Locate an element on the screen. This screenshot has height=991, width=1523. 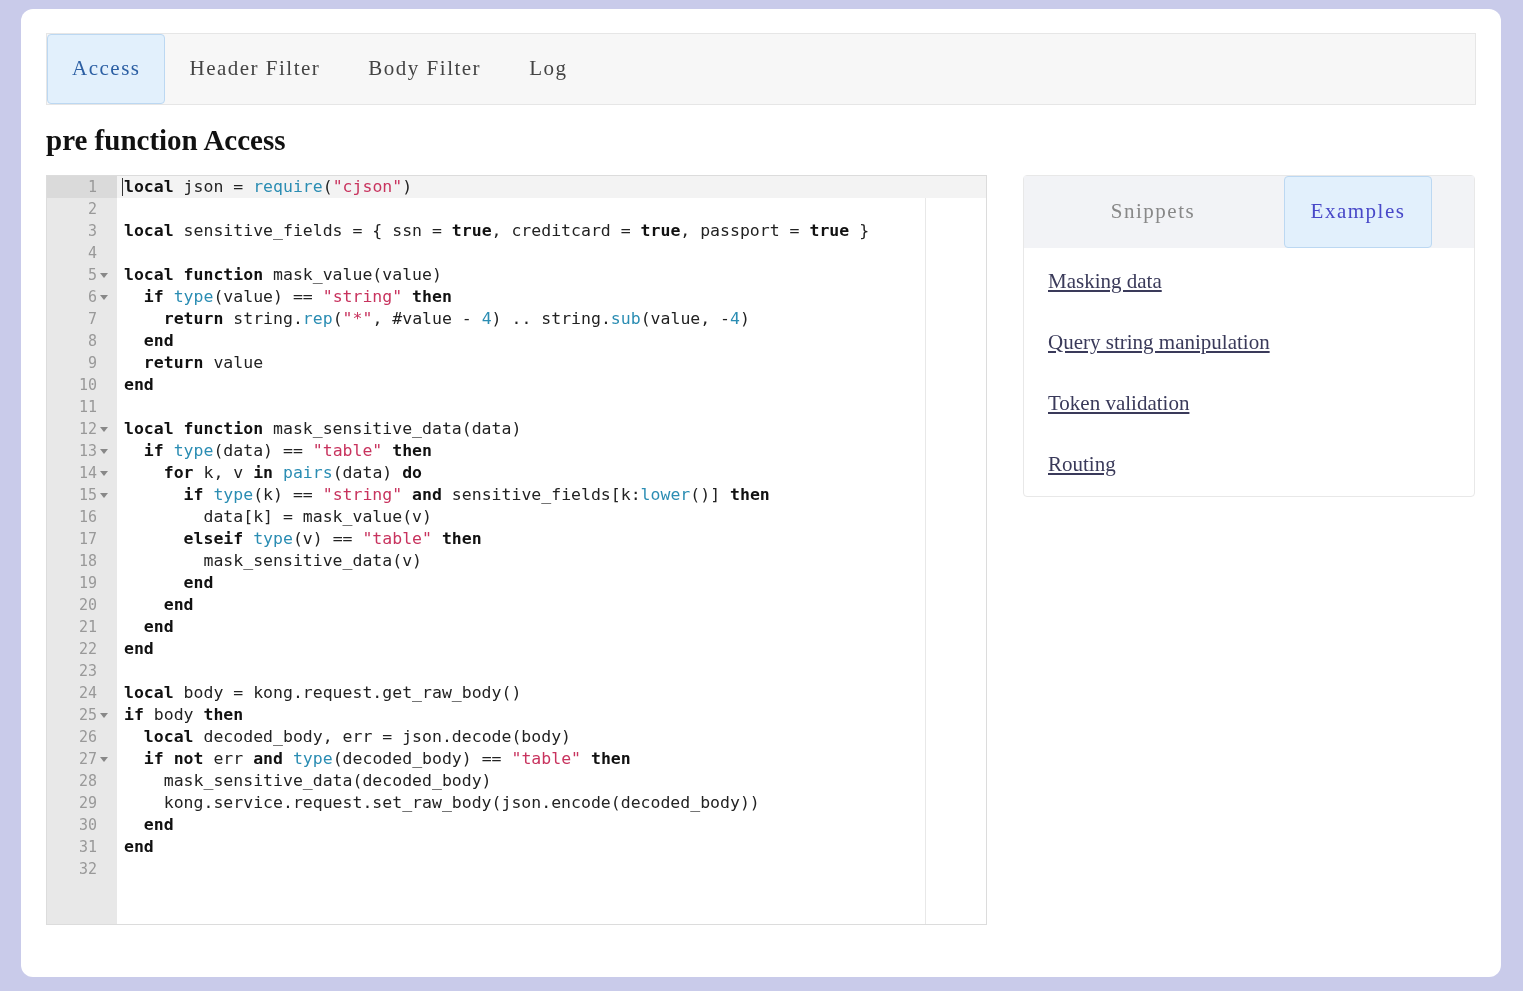
code-line: if type(k) == "string" and sensitive_fields[k:lower()] then is located at coordinates (476, 495).